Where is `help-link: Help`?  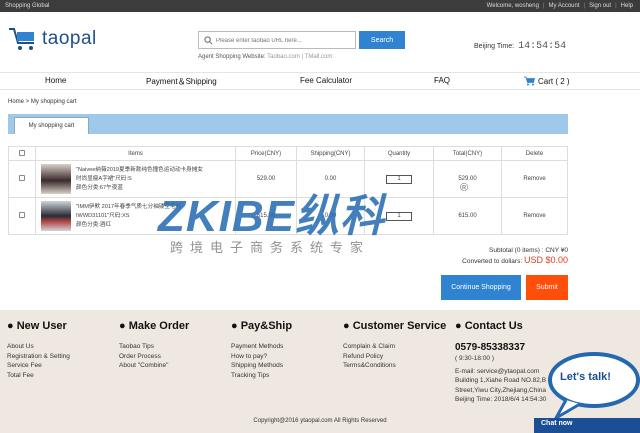 help-link: Help is located at coordinates (627, 6).